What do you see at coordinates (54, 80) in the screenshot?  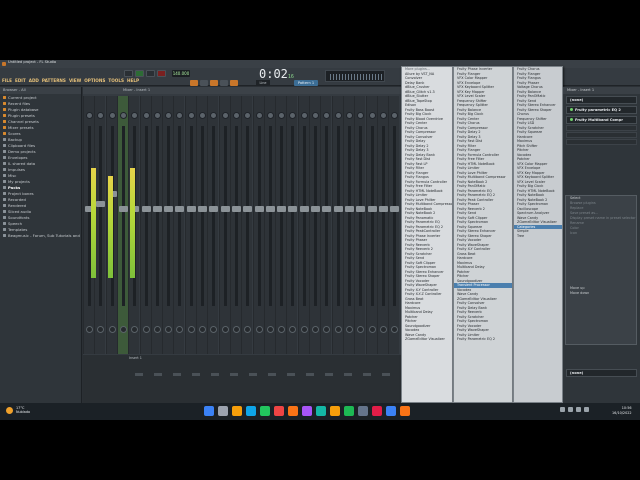 I see `menu-patterns: PATTERNS` at bounding box center [54, 80].